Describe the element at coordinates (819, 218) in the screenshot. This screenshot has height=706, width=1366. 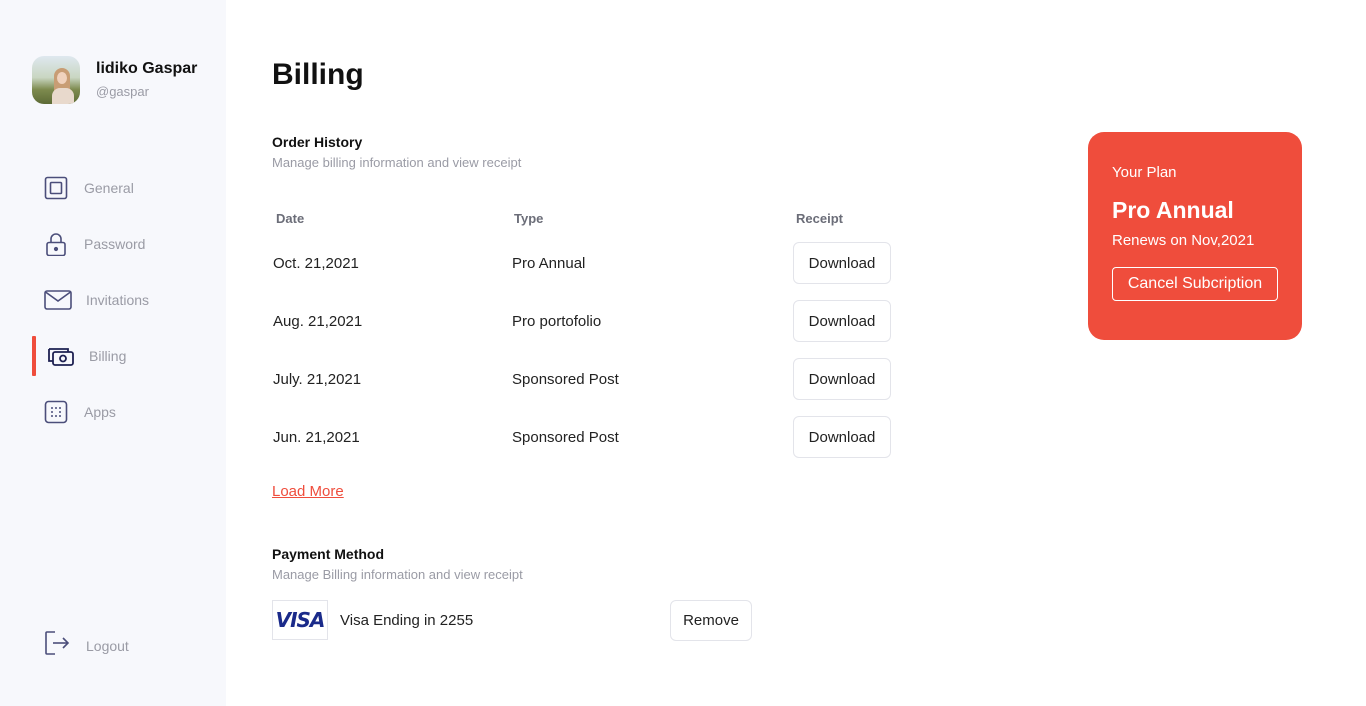
I see `column-header-receipt: Receipt` at that location.